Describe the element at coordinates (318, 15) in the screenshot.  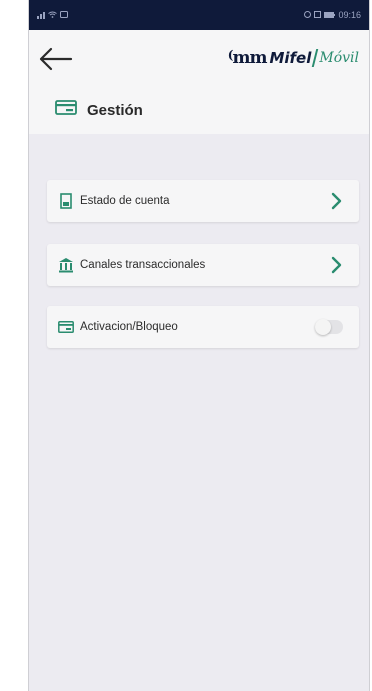
I see `nfc-icon` at that location.